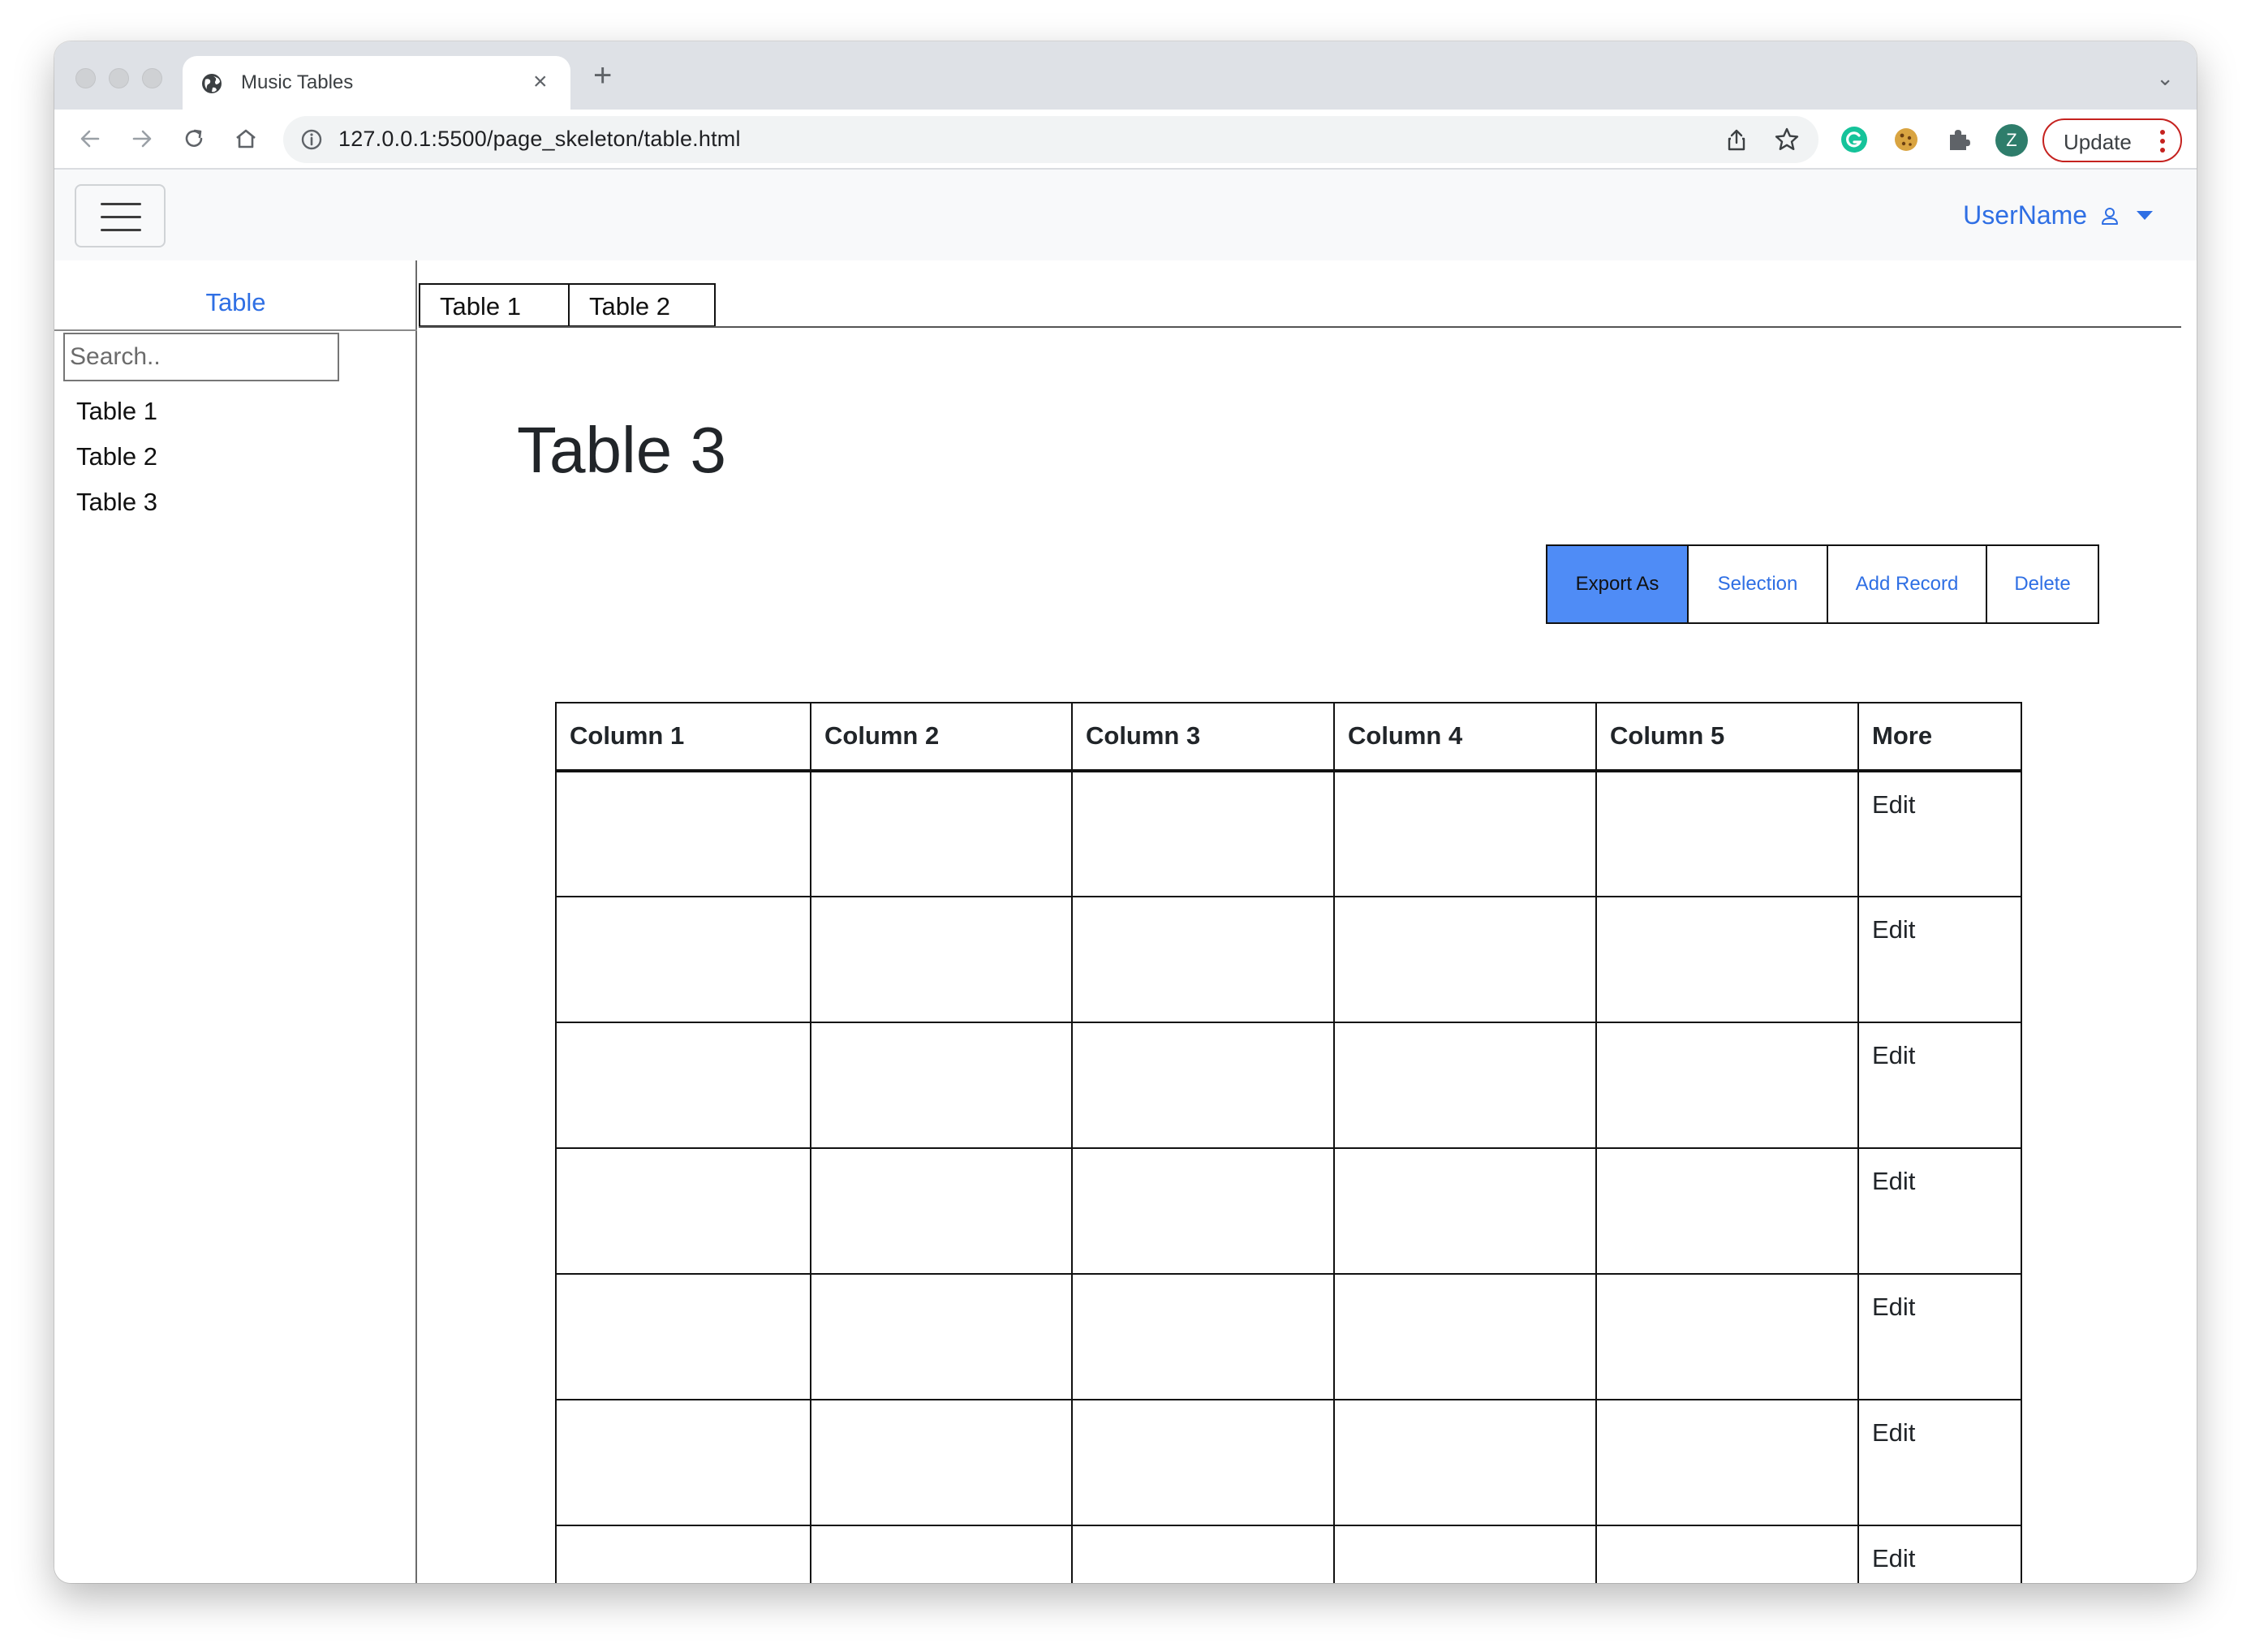 This screenshot has height=1652, width=2251. What do you see at coordinates (1737, 139) in the screenshot?
I see `share-icon` at bounding box center [1737, 139].